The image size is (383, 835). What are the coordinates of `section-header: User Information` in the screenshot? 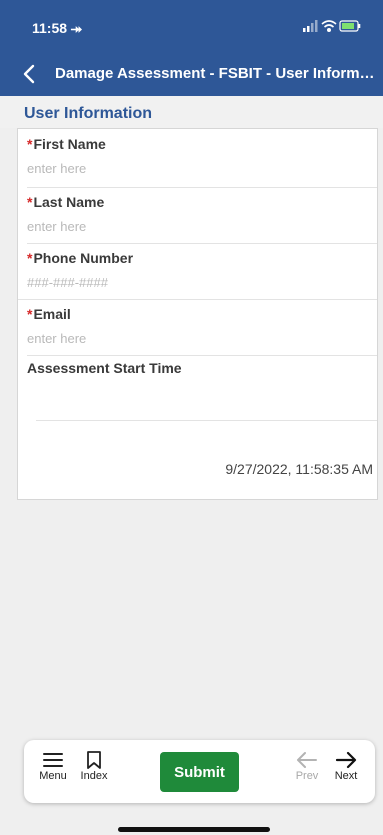 It's located at (191, 112).